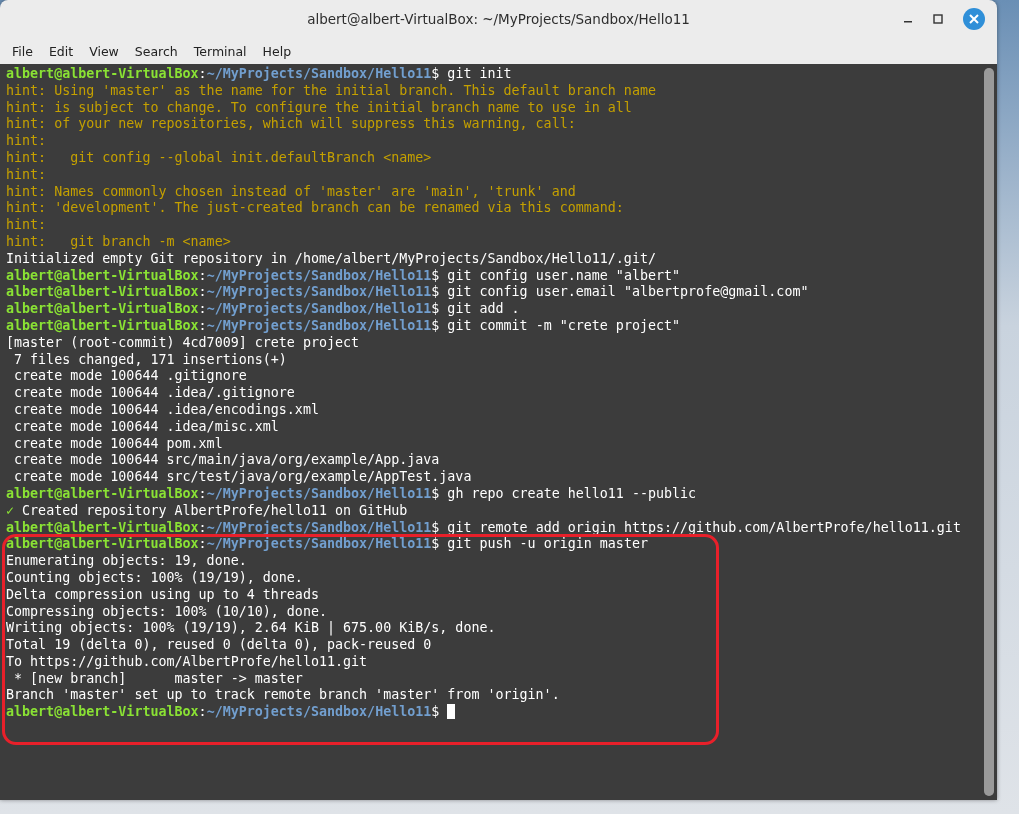 The height and width of the screenshot is (814, 1019). What do you see at coordinates (163, 595) in the screenshot?
I see `output-line: Delta compression using up to 4 threads` at bounding box center [163, 595].